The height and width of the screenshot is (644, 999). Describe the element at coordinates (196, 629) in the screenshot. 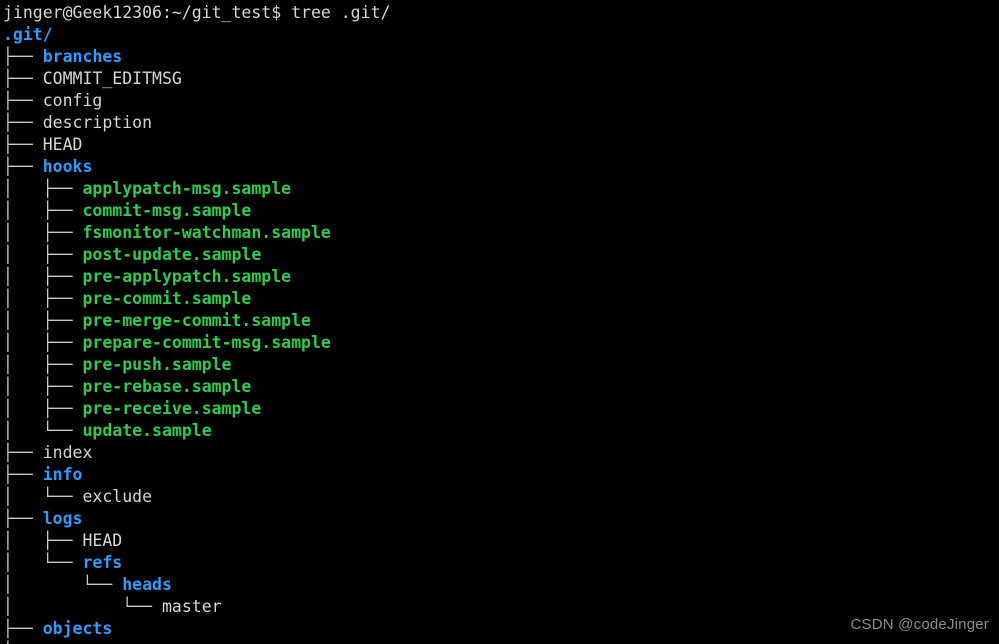

I see `tree-row: ├── objects` at that location.